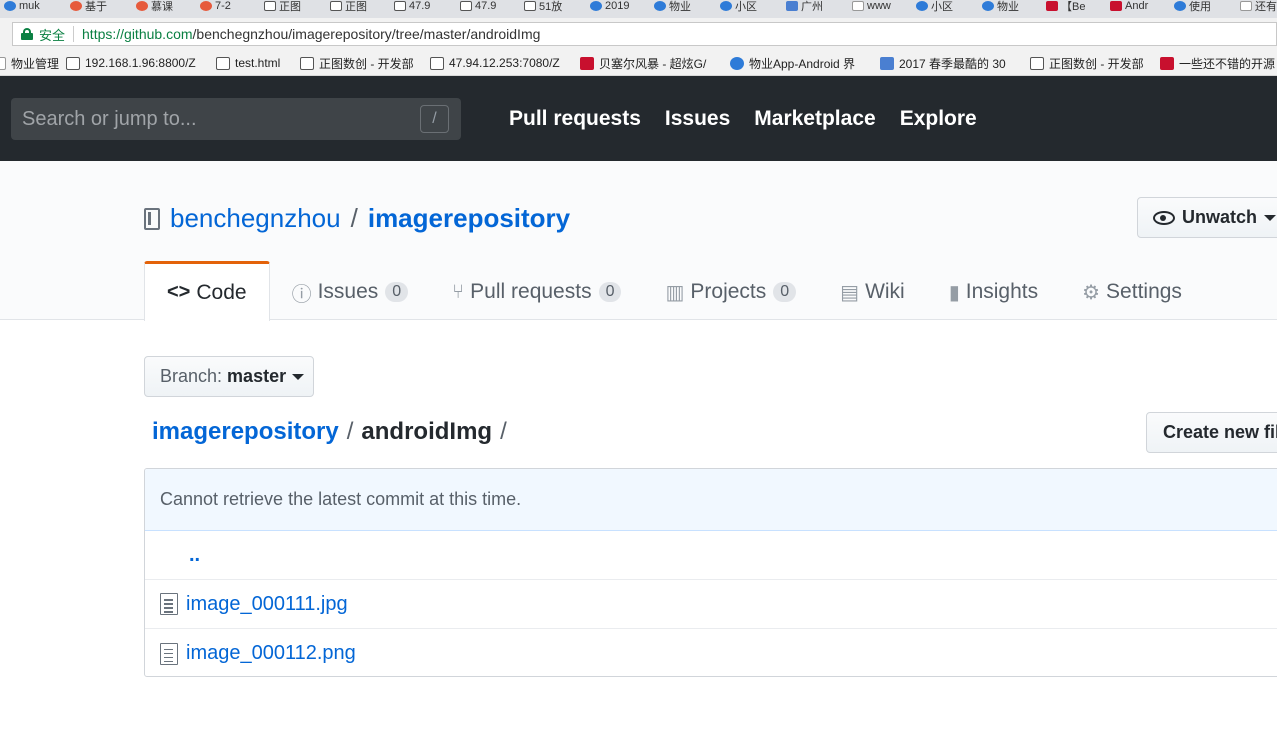 Image resolution: width=1277 pixels, height=729 pixels. What do you see at coordinates (257, 376) in the screenshot?
I see `branch-name: master` at bounding box center [257, 376].